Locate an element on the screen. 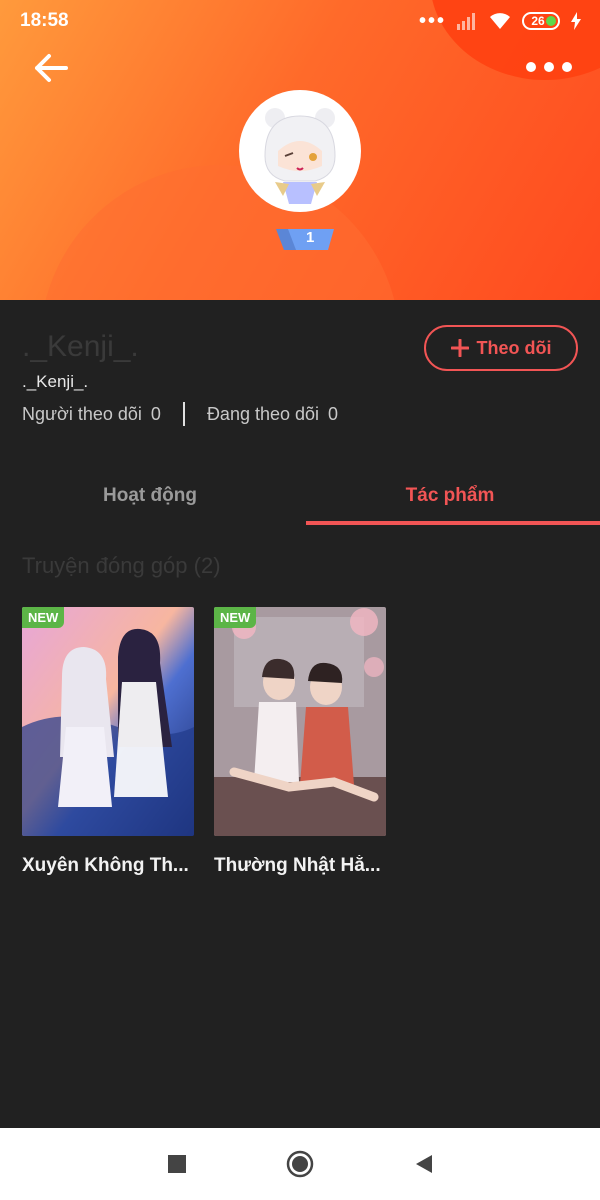 The height and width of the screenshot is (1200, 600). signal-dots-icon: ••• is located at coordinates (432, 21).